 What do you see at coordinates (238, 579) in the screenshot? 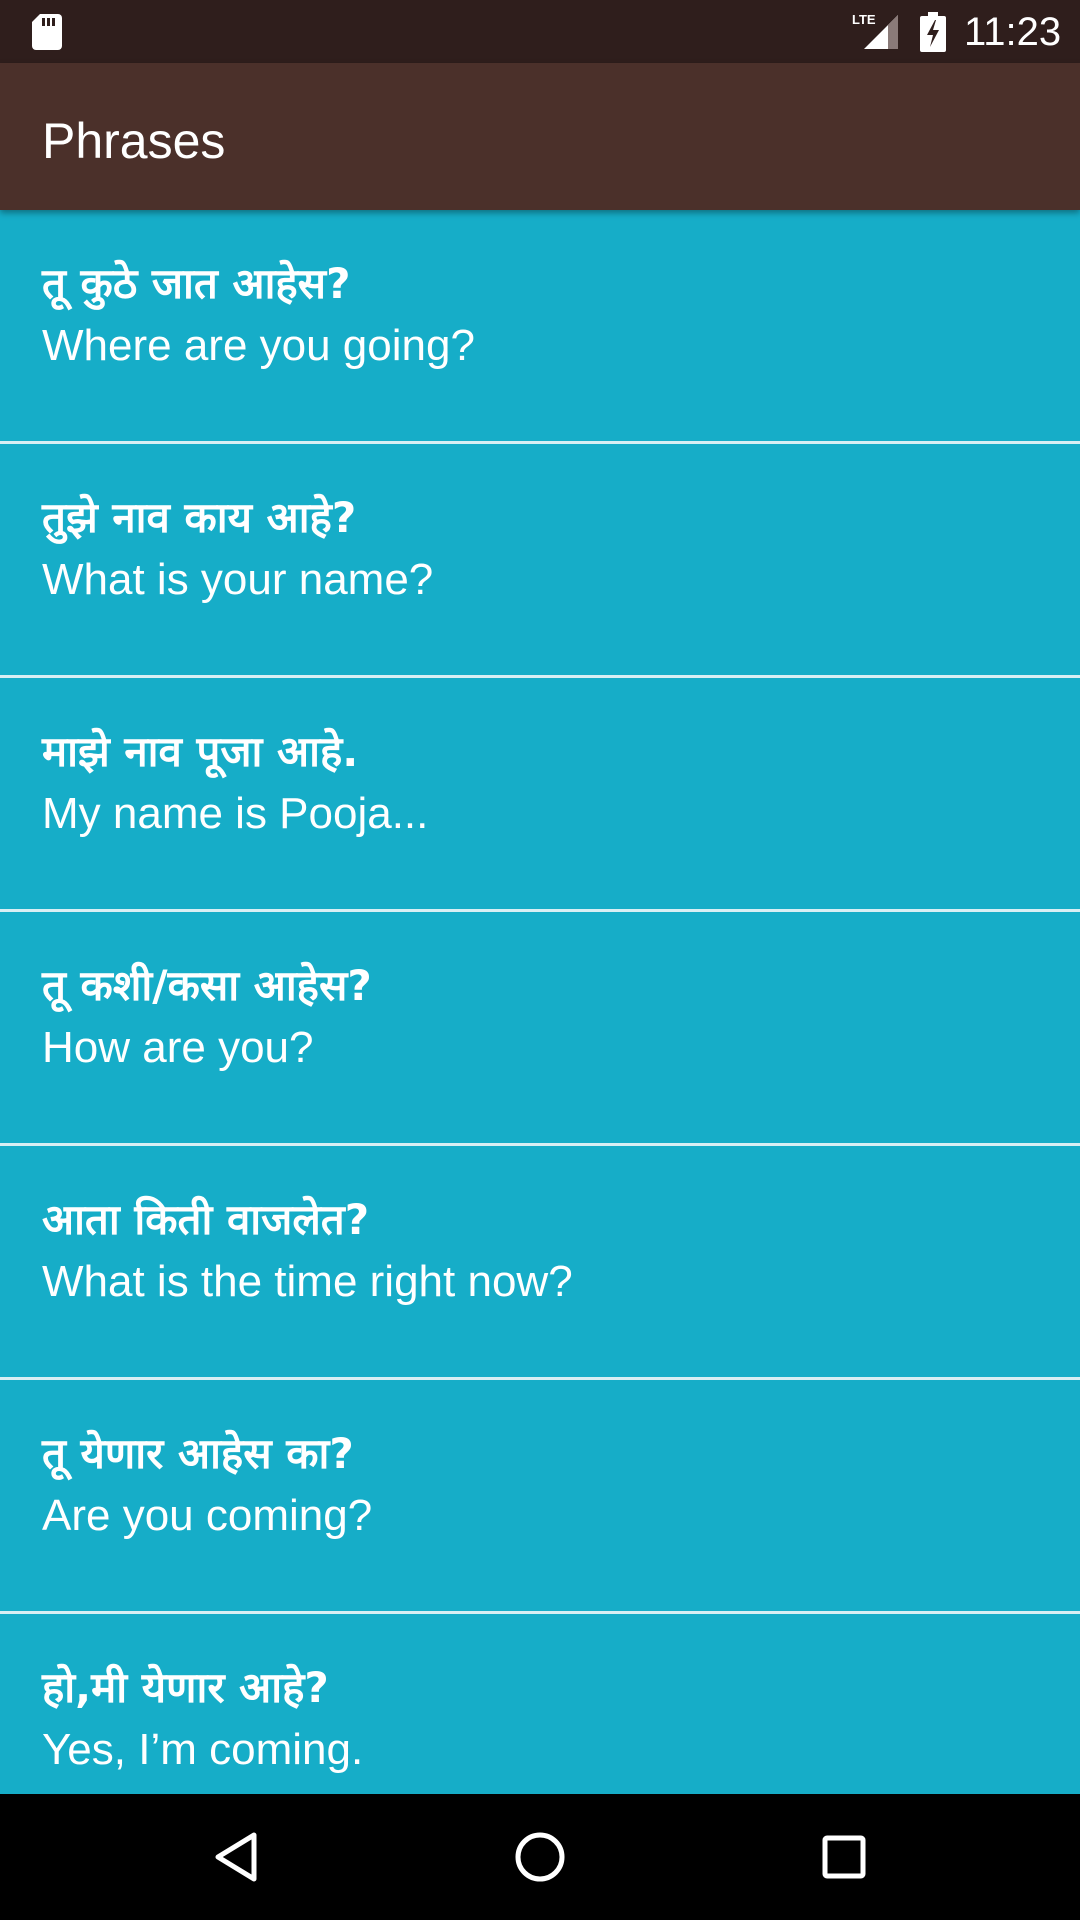
I see `phrase-english-text: What is your name?` at bounding box center [238, 579].